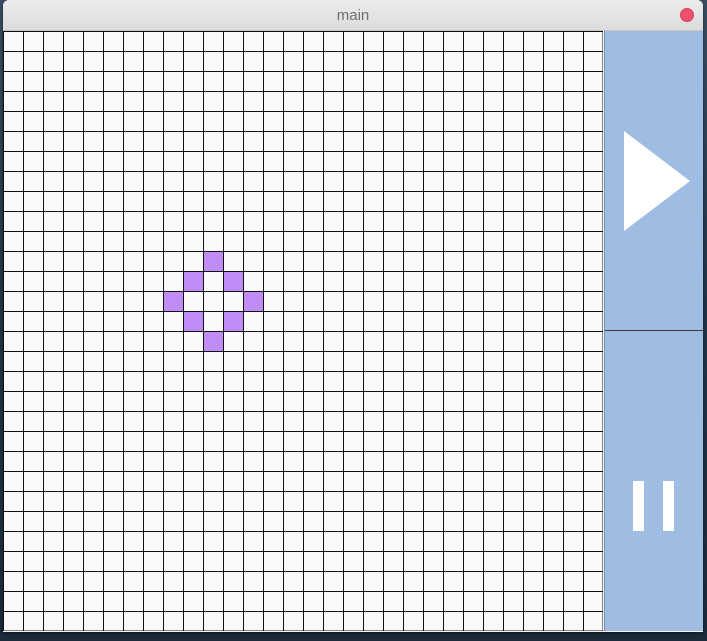  I want to click on title-bar: main, so click(353, 15).